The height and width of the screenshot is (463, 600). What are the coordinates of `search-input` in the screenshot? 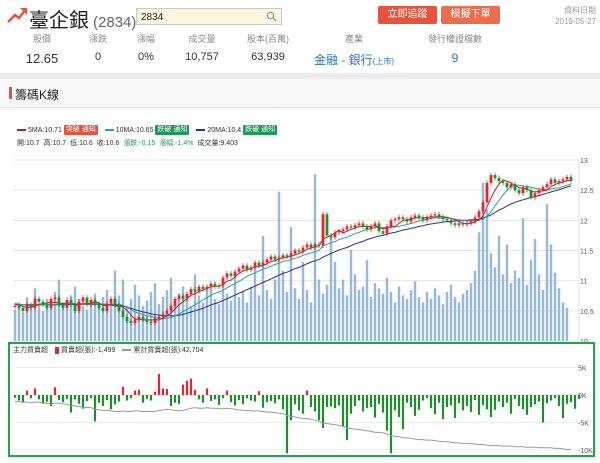 It's located at (199, 17).